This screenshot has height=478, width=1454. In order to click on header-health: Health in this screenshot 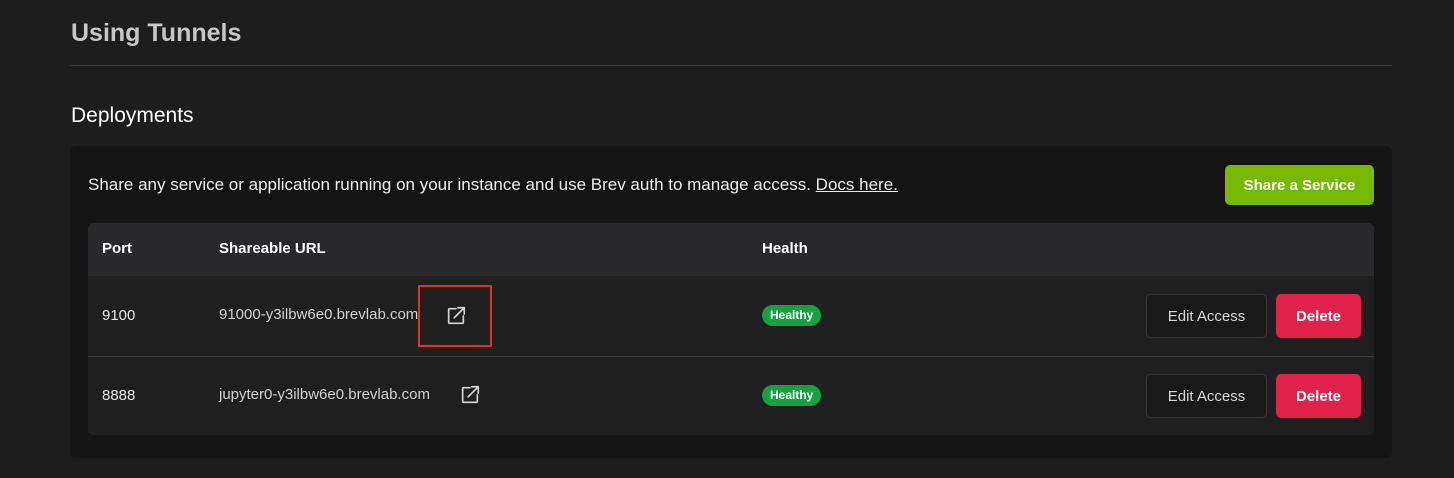, I will do `click(785, 248)`.